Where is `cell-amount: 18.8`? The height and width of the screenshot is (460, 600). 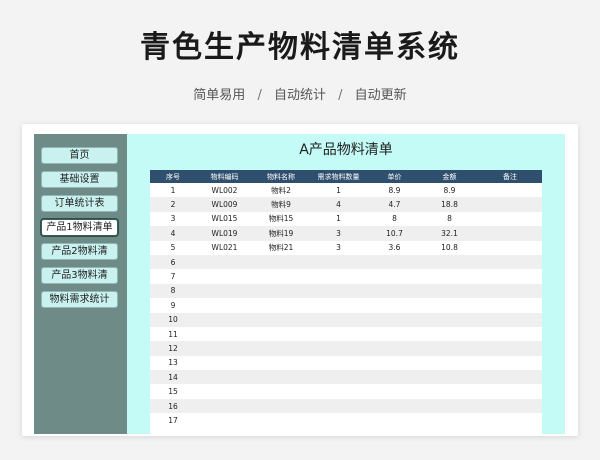 cell-amount: 18.8 is located at coordinates (449, 204).